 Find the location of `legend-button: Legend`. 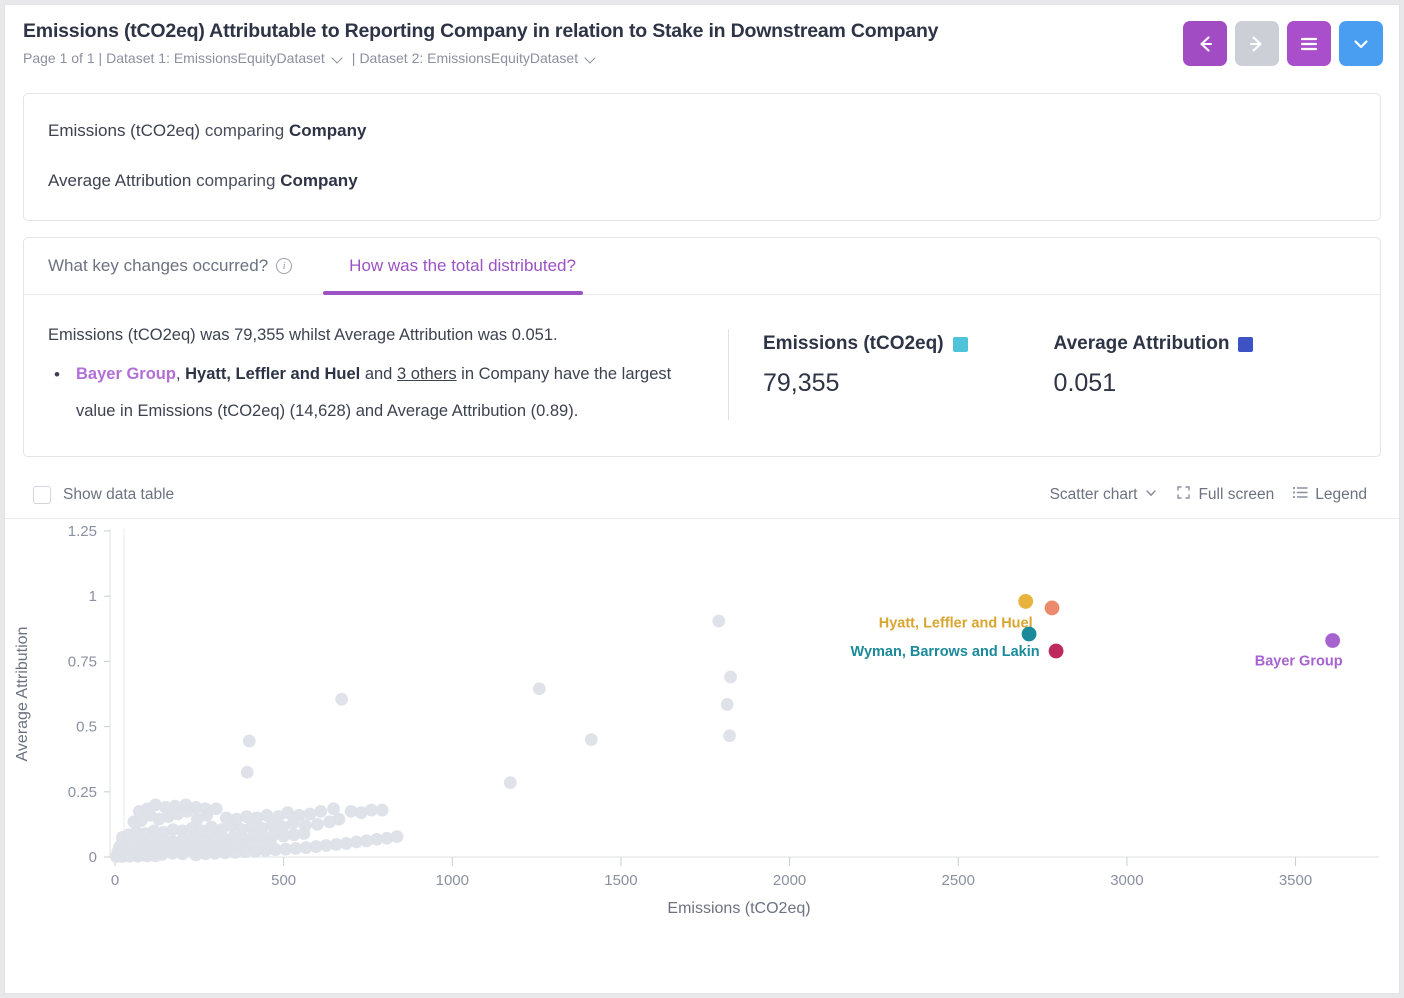

legend-button: Legend is located at coordinates (1329, 495).